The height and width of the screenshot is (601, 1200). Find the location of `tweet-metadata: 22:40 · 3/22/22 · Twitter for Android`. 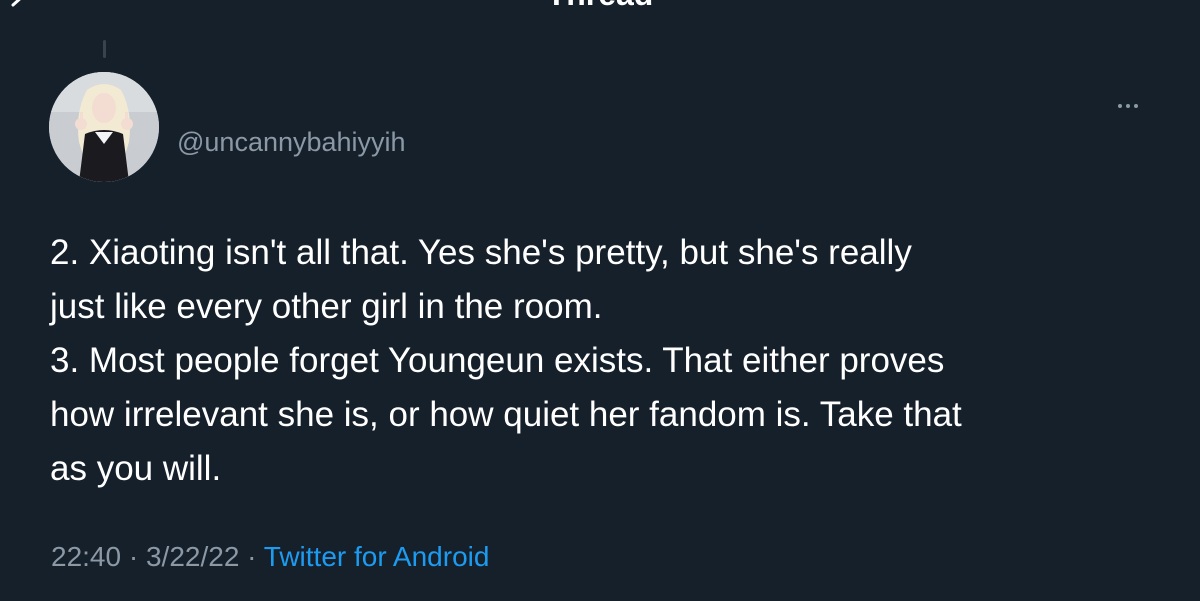

tweet-metadata: 22:40 · 3/22/22 · Twitter for Android is located at coordinates (270, 557).